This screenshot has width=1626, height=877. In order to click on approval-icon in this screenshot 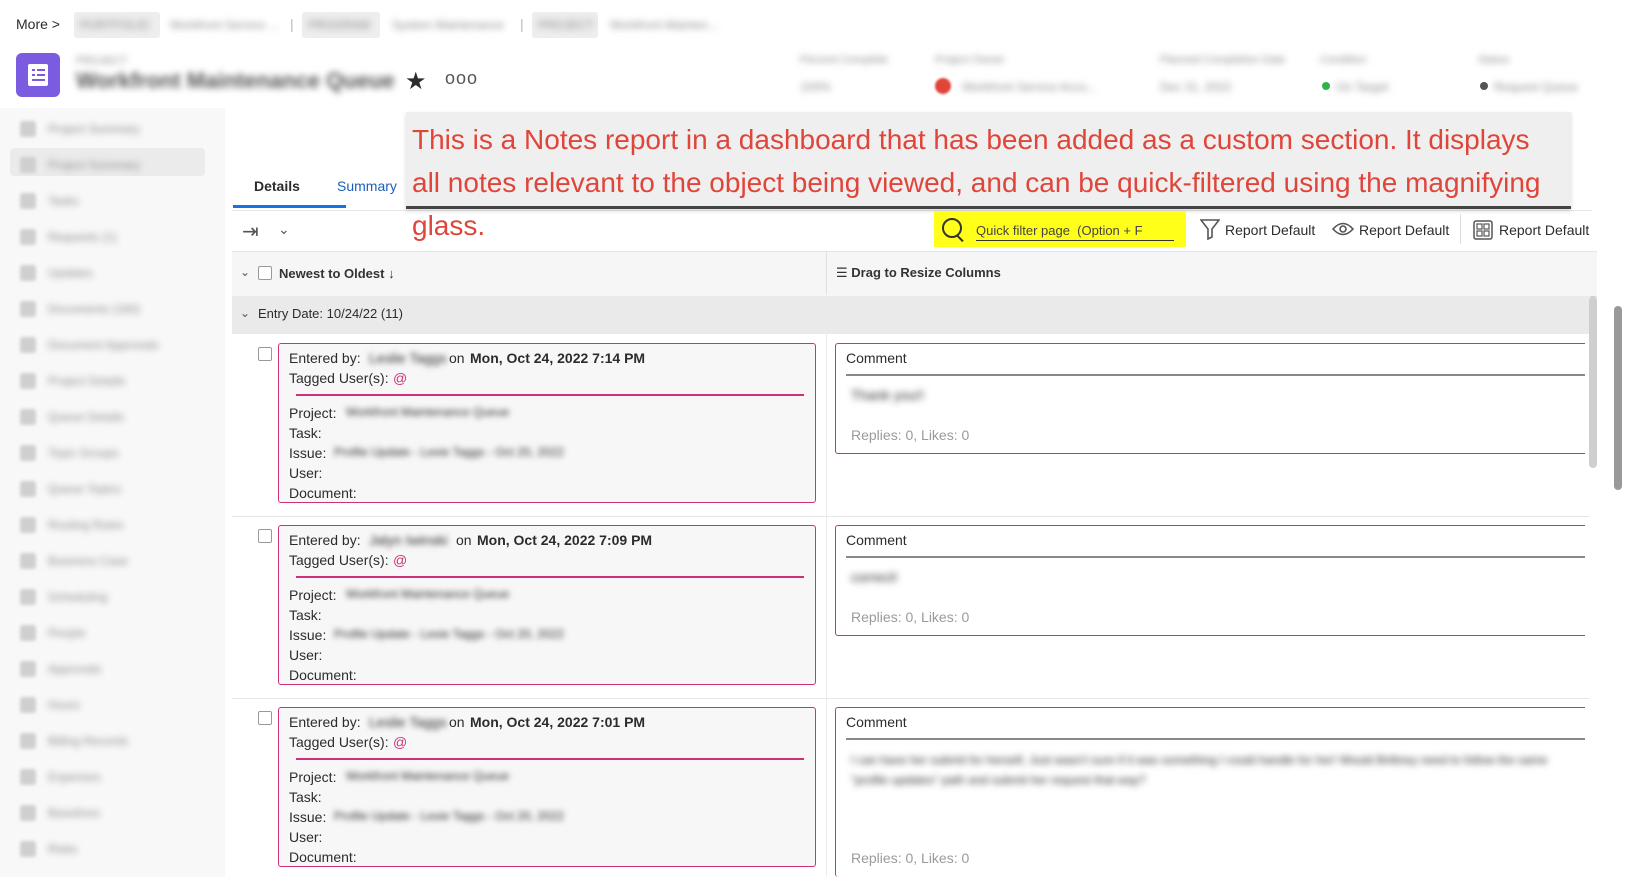, I will do `click(28, 669)`.